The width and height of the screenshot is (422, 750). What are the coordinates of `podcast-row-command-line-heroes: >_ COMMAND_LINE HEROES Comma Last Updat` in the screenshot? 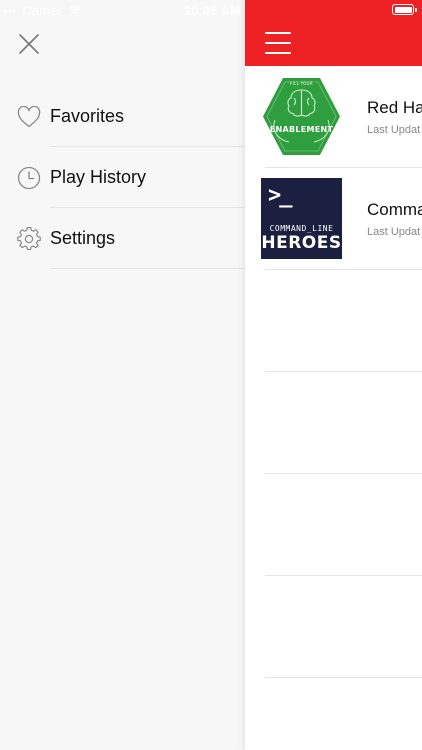 It's located at (333, 219).